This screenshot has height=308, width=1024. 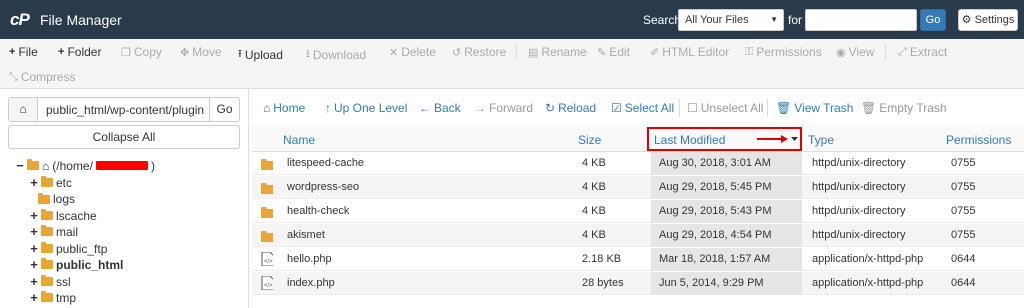 What do you see at coordinates (318, 211) in the screenshot?
I see `file-name: health-check` at bounding box center [318, 211].